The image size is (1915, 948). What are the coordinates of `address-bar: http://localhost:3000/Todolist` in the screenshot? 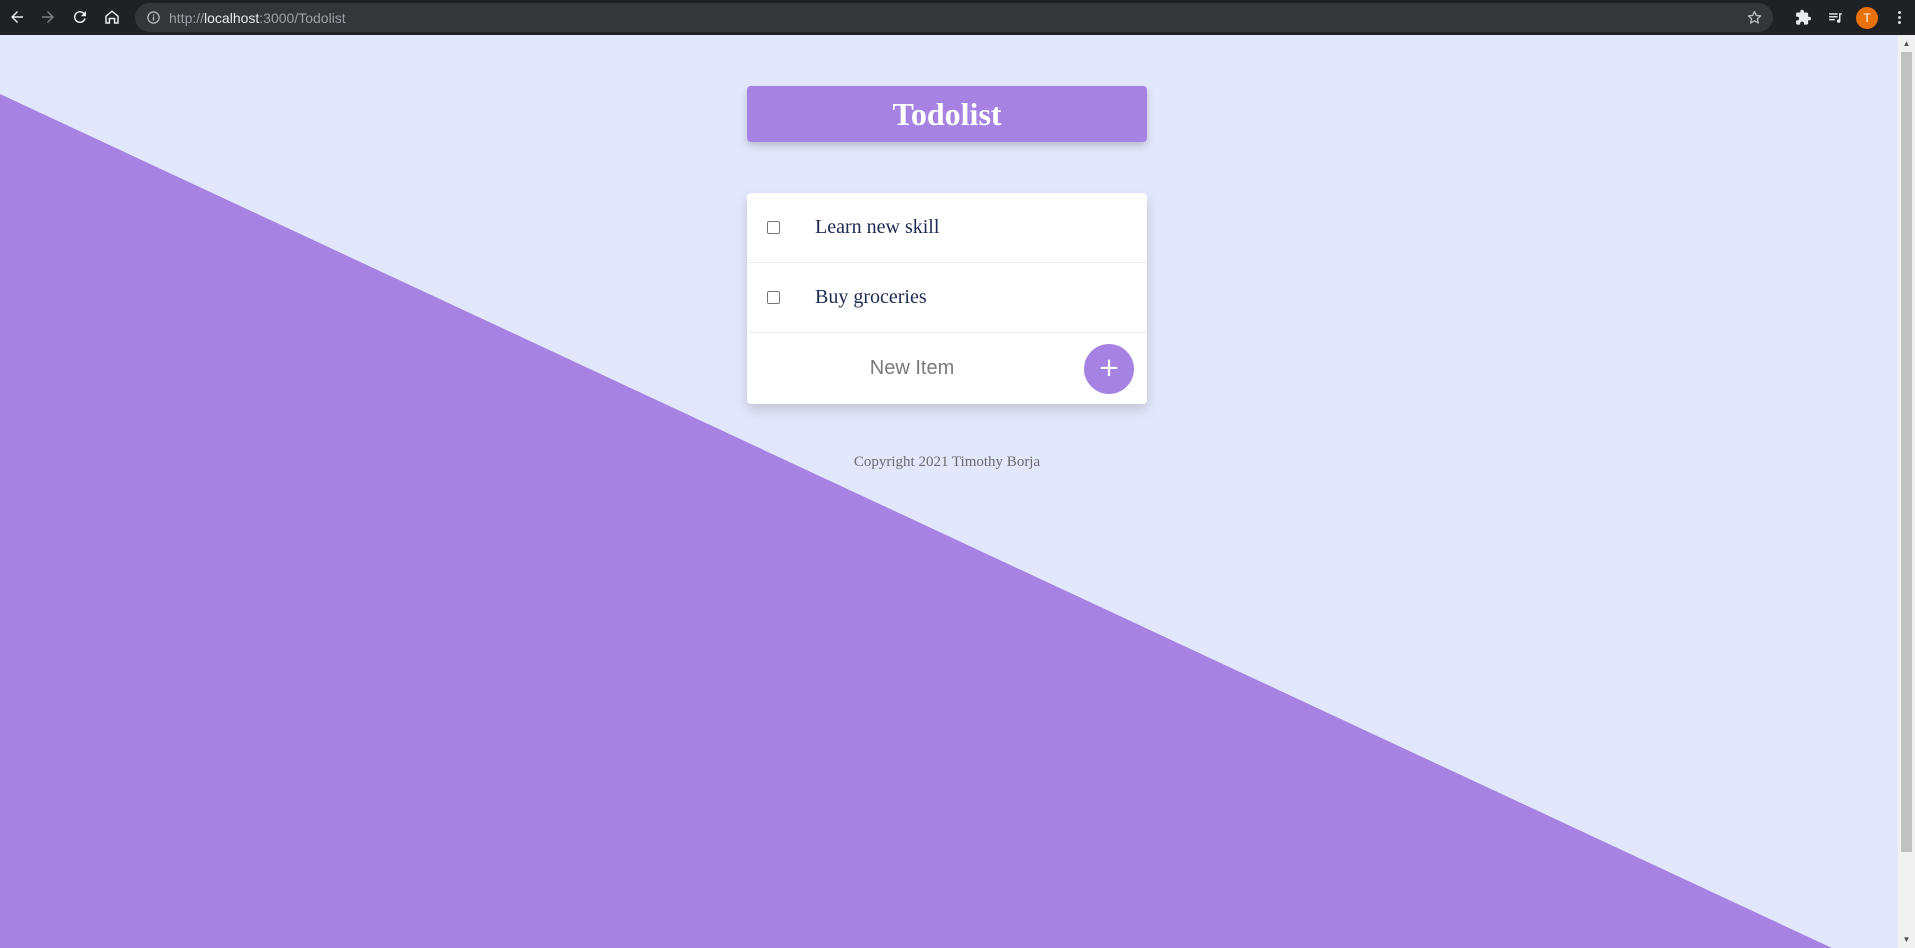 It's located at (954, 17).